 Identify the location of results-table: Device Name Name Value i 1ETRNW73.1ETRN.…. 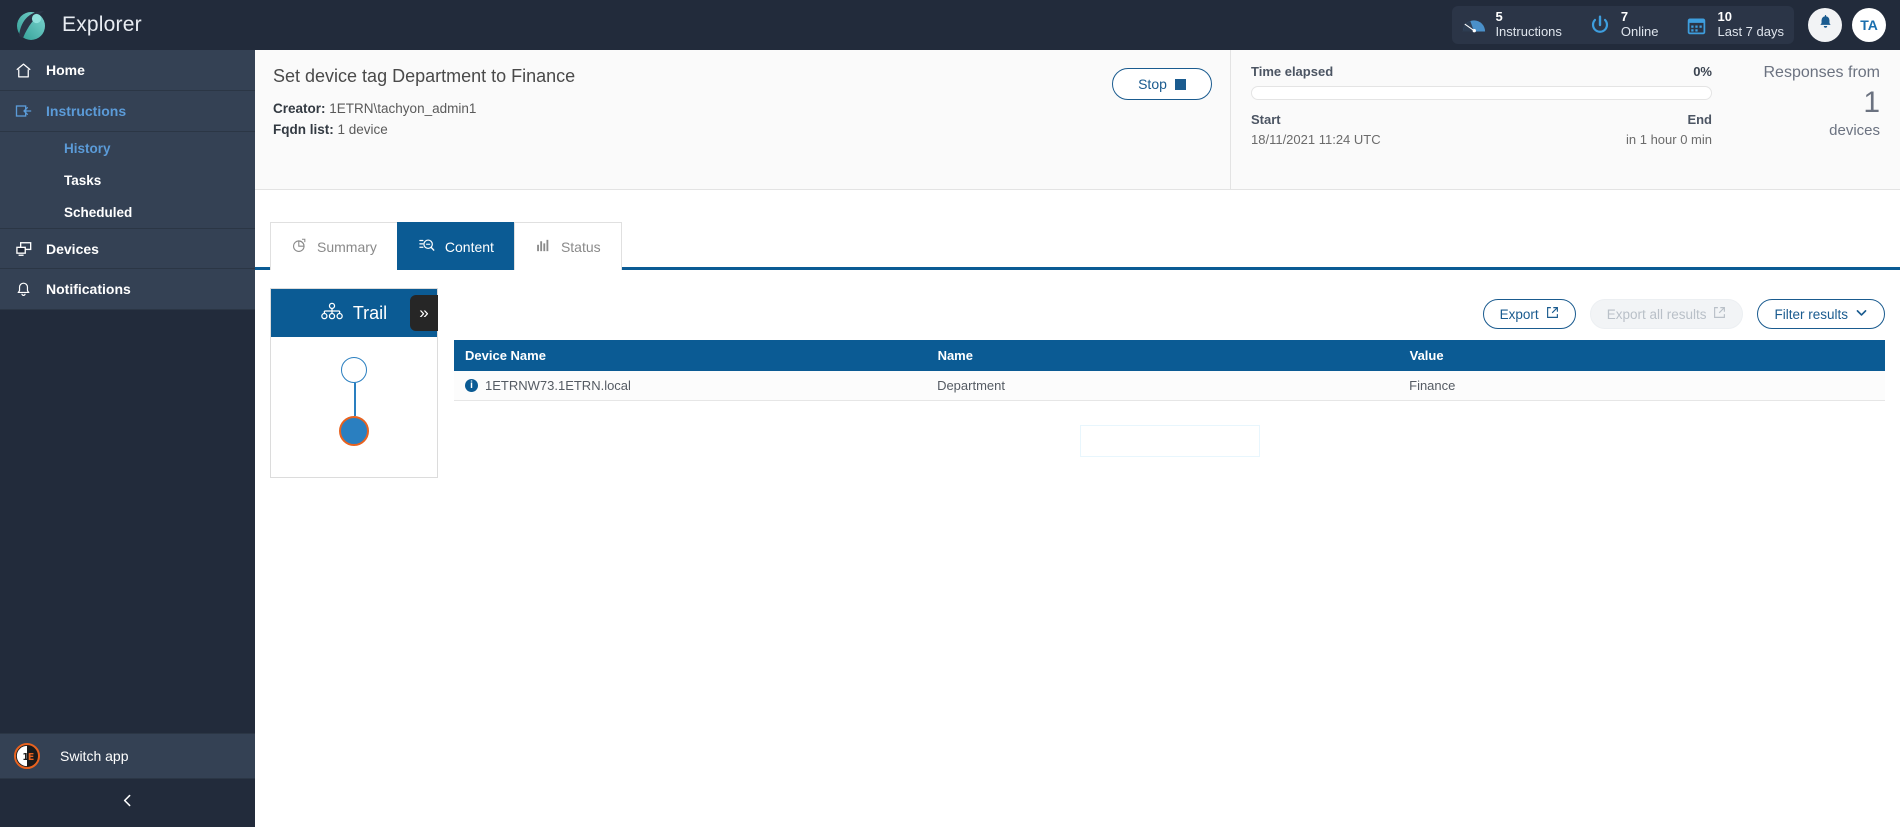
(1170, 370).